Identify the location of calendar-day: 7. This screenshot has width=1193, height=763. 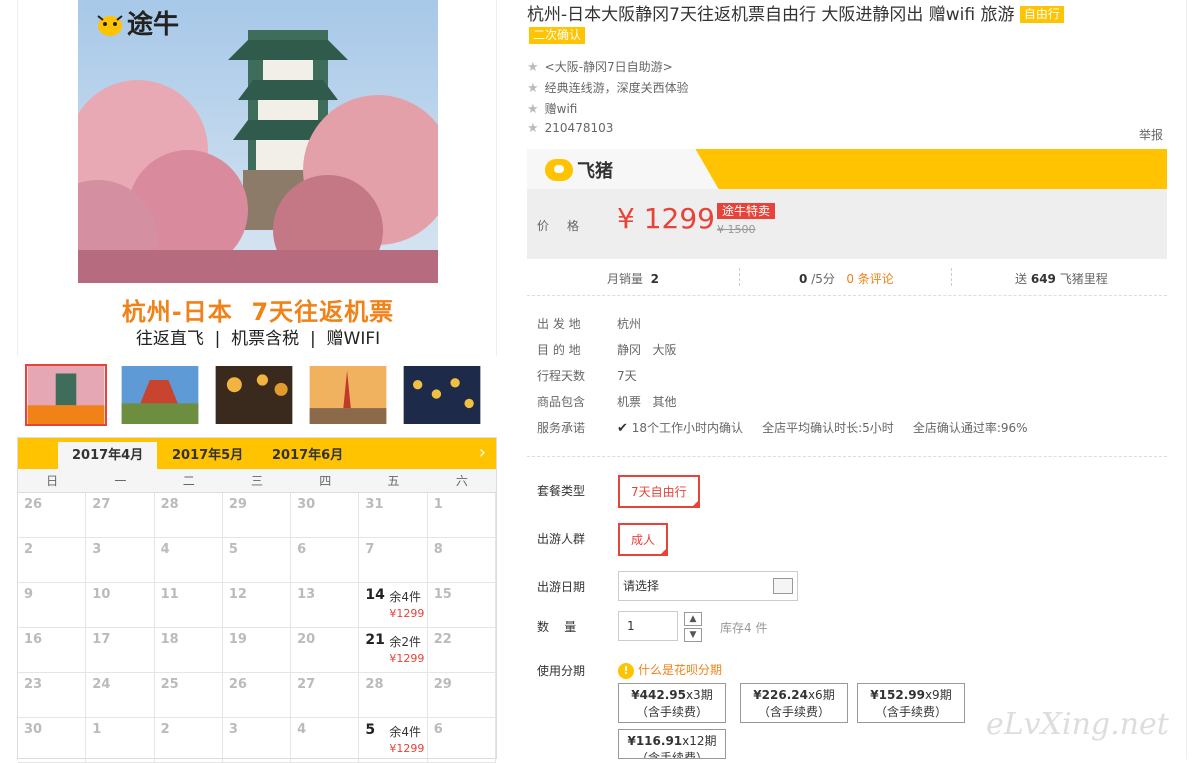
(393, 560).